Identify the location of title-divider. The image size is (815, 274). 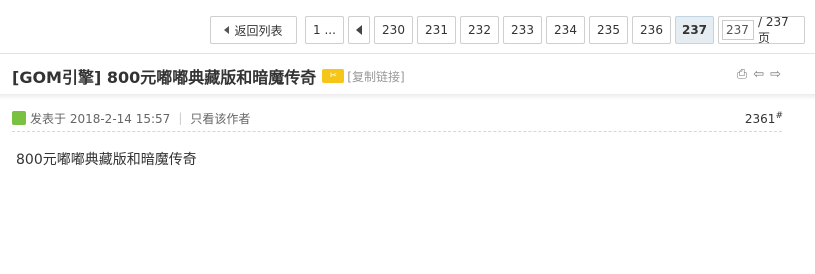
(407, 97).